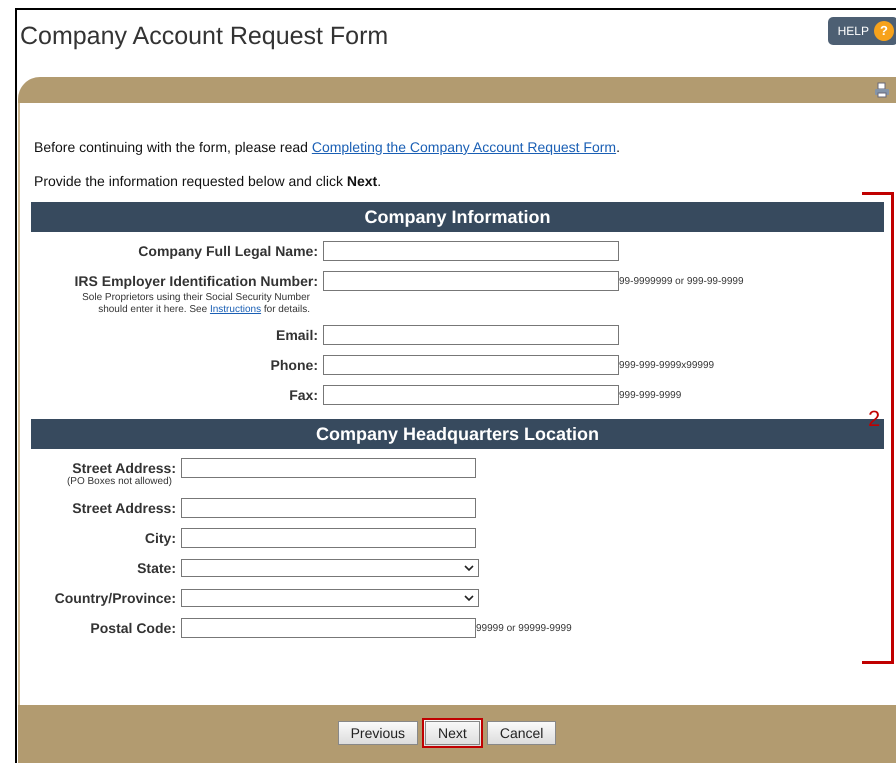 This screenshot has height=763, width=896. What do you see at coordinates (208, 181) in the screenshot?
I see `instruction-text: Provide the information requested below and click Next.` at bounding box center [208, 181].